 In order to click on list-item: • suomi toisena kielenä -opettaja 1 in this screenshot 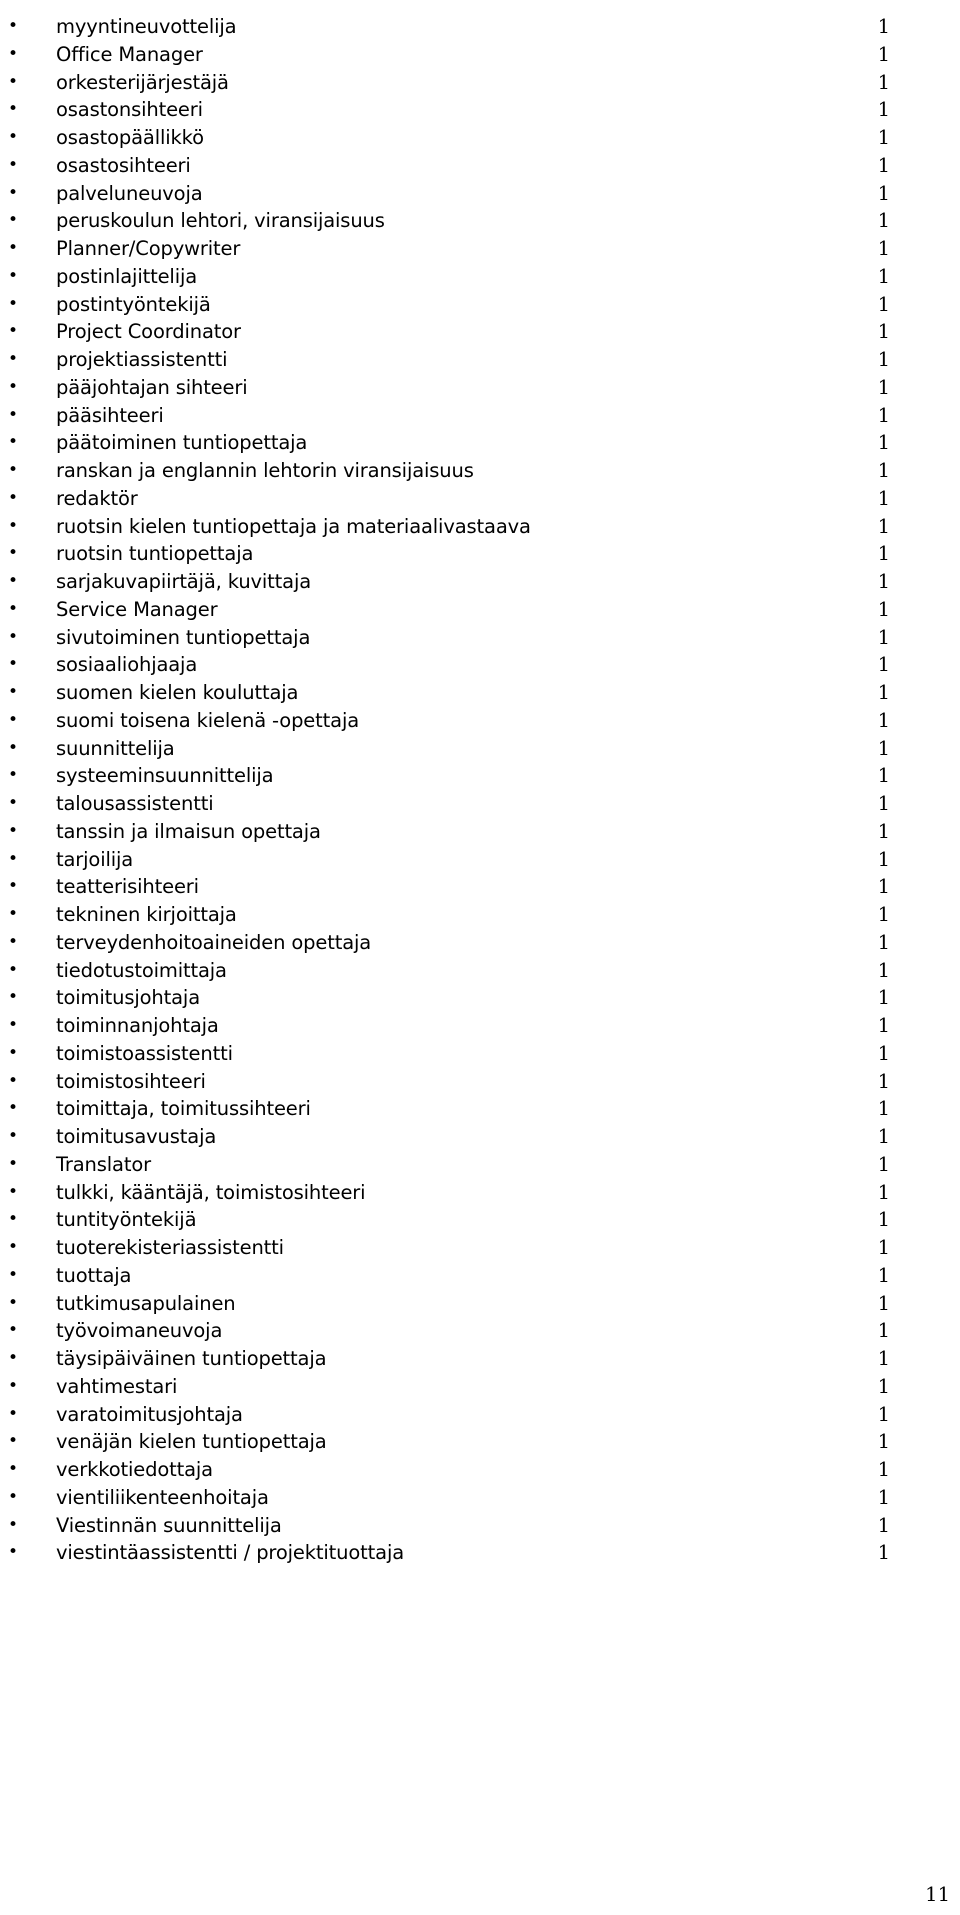, I will do `click(480, 721)`.